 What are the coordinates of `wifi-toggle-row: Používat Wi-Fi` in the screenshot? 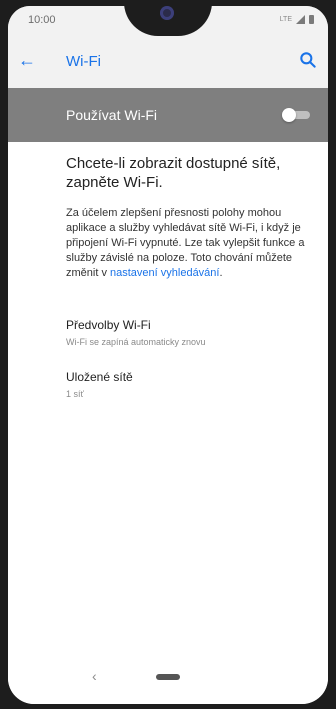 It's located at (168, 115).